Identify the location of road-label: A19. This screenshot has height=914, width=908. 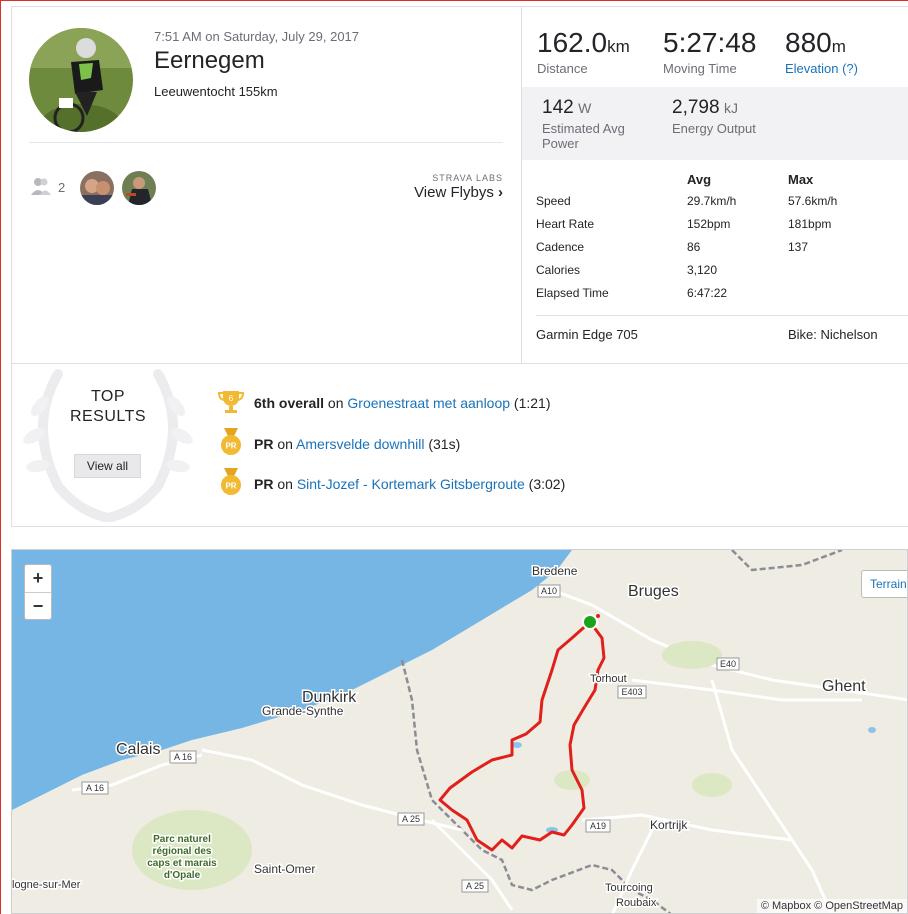
(598, 826).